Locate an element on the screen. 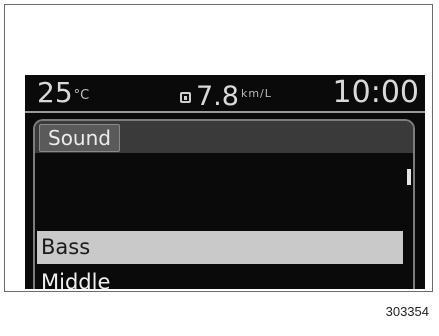  fuel-economy-value: 7.8 is located at coordinates (217, 96).